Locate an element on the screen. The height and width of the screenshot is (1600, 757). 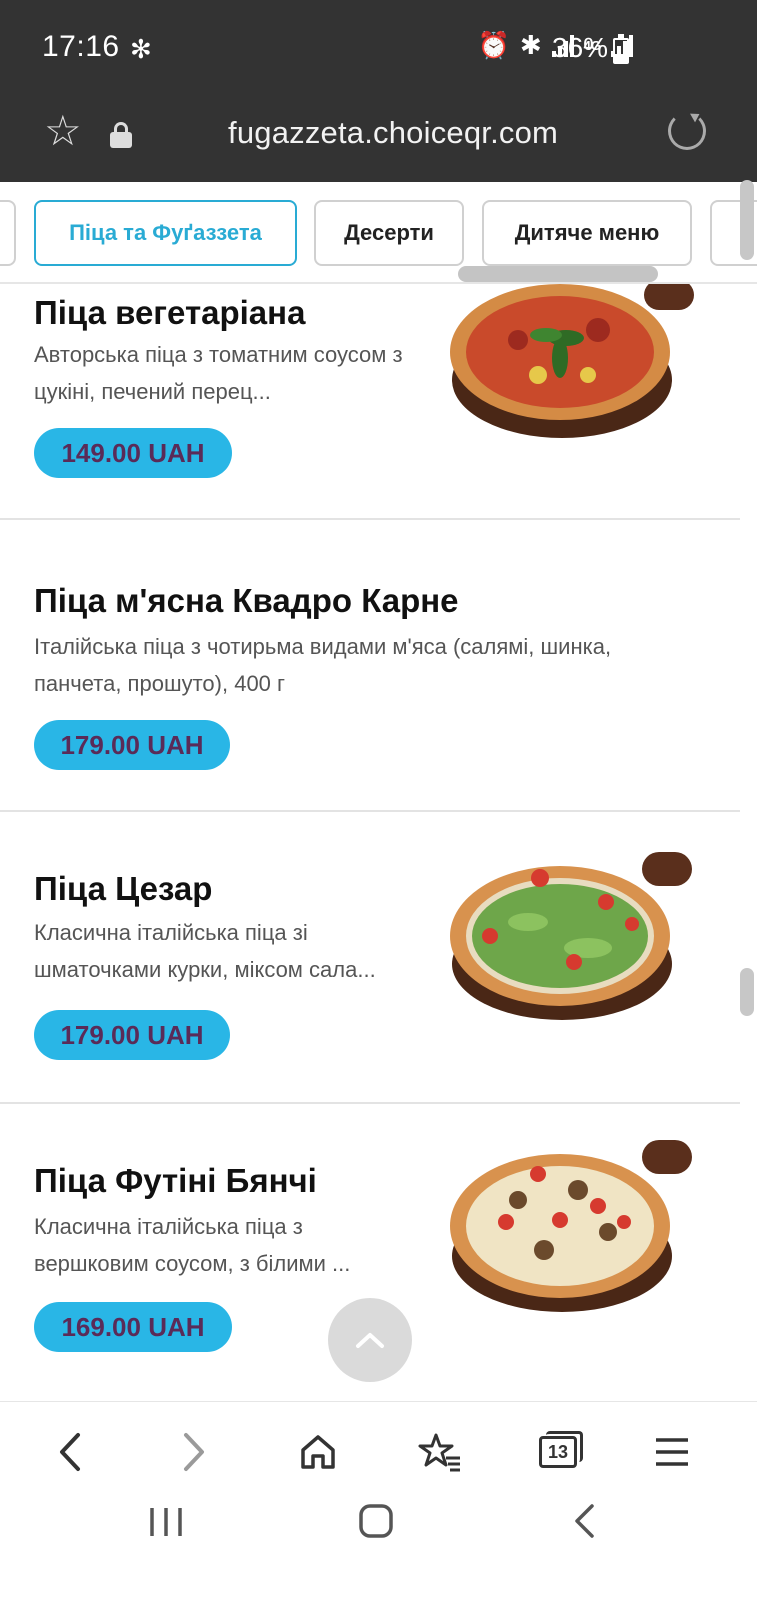
back-button is located at coordinates (70, 1452).